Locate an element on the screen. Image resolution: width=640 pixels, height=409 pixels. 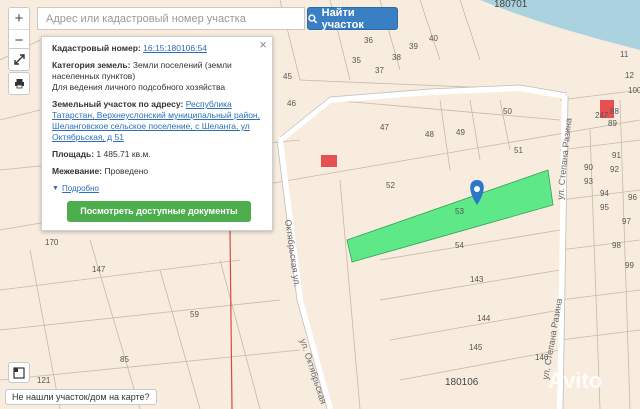
use-value: Для ведения личного подсобного хозяйства is located at coordinates (139, 87).